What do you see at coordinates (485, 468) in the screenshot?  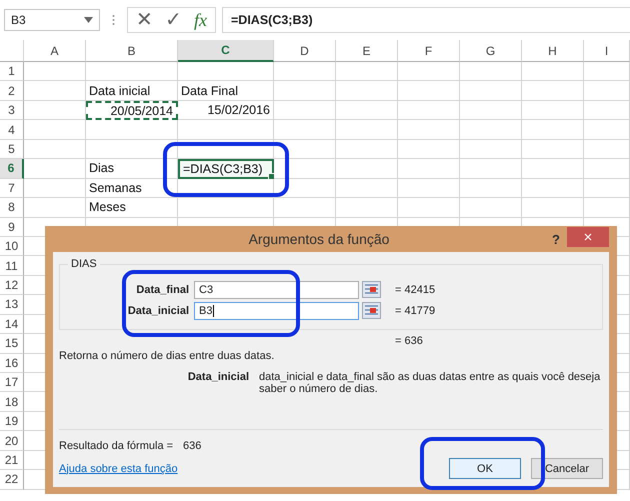 I see `dialog-button: OK` at bounding box center [485, 468].